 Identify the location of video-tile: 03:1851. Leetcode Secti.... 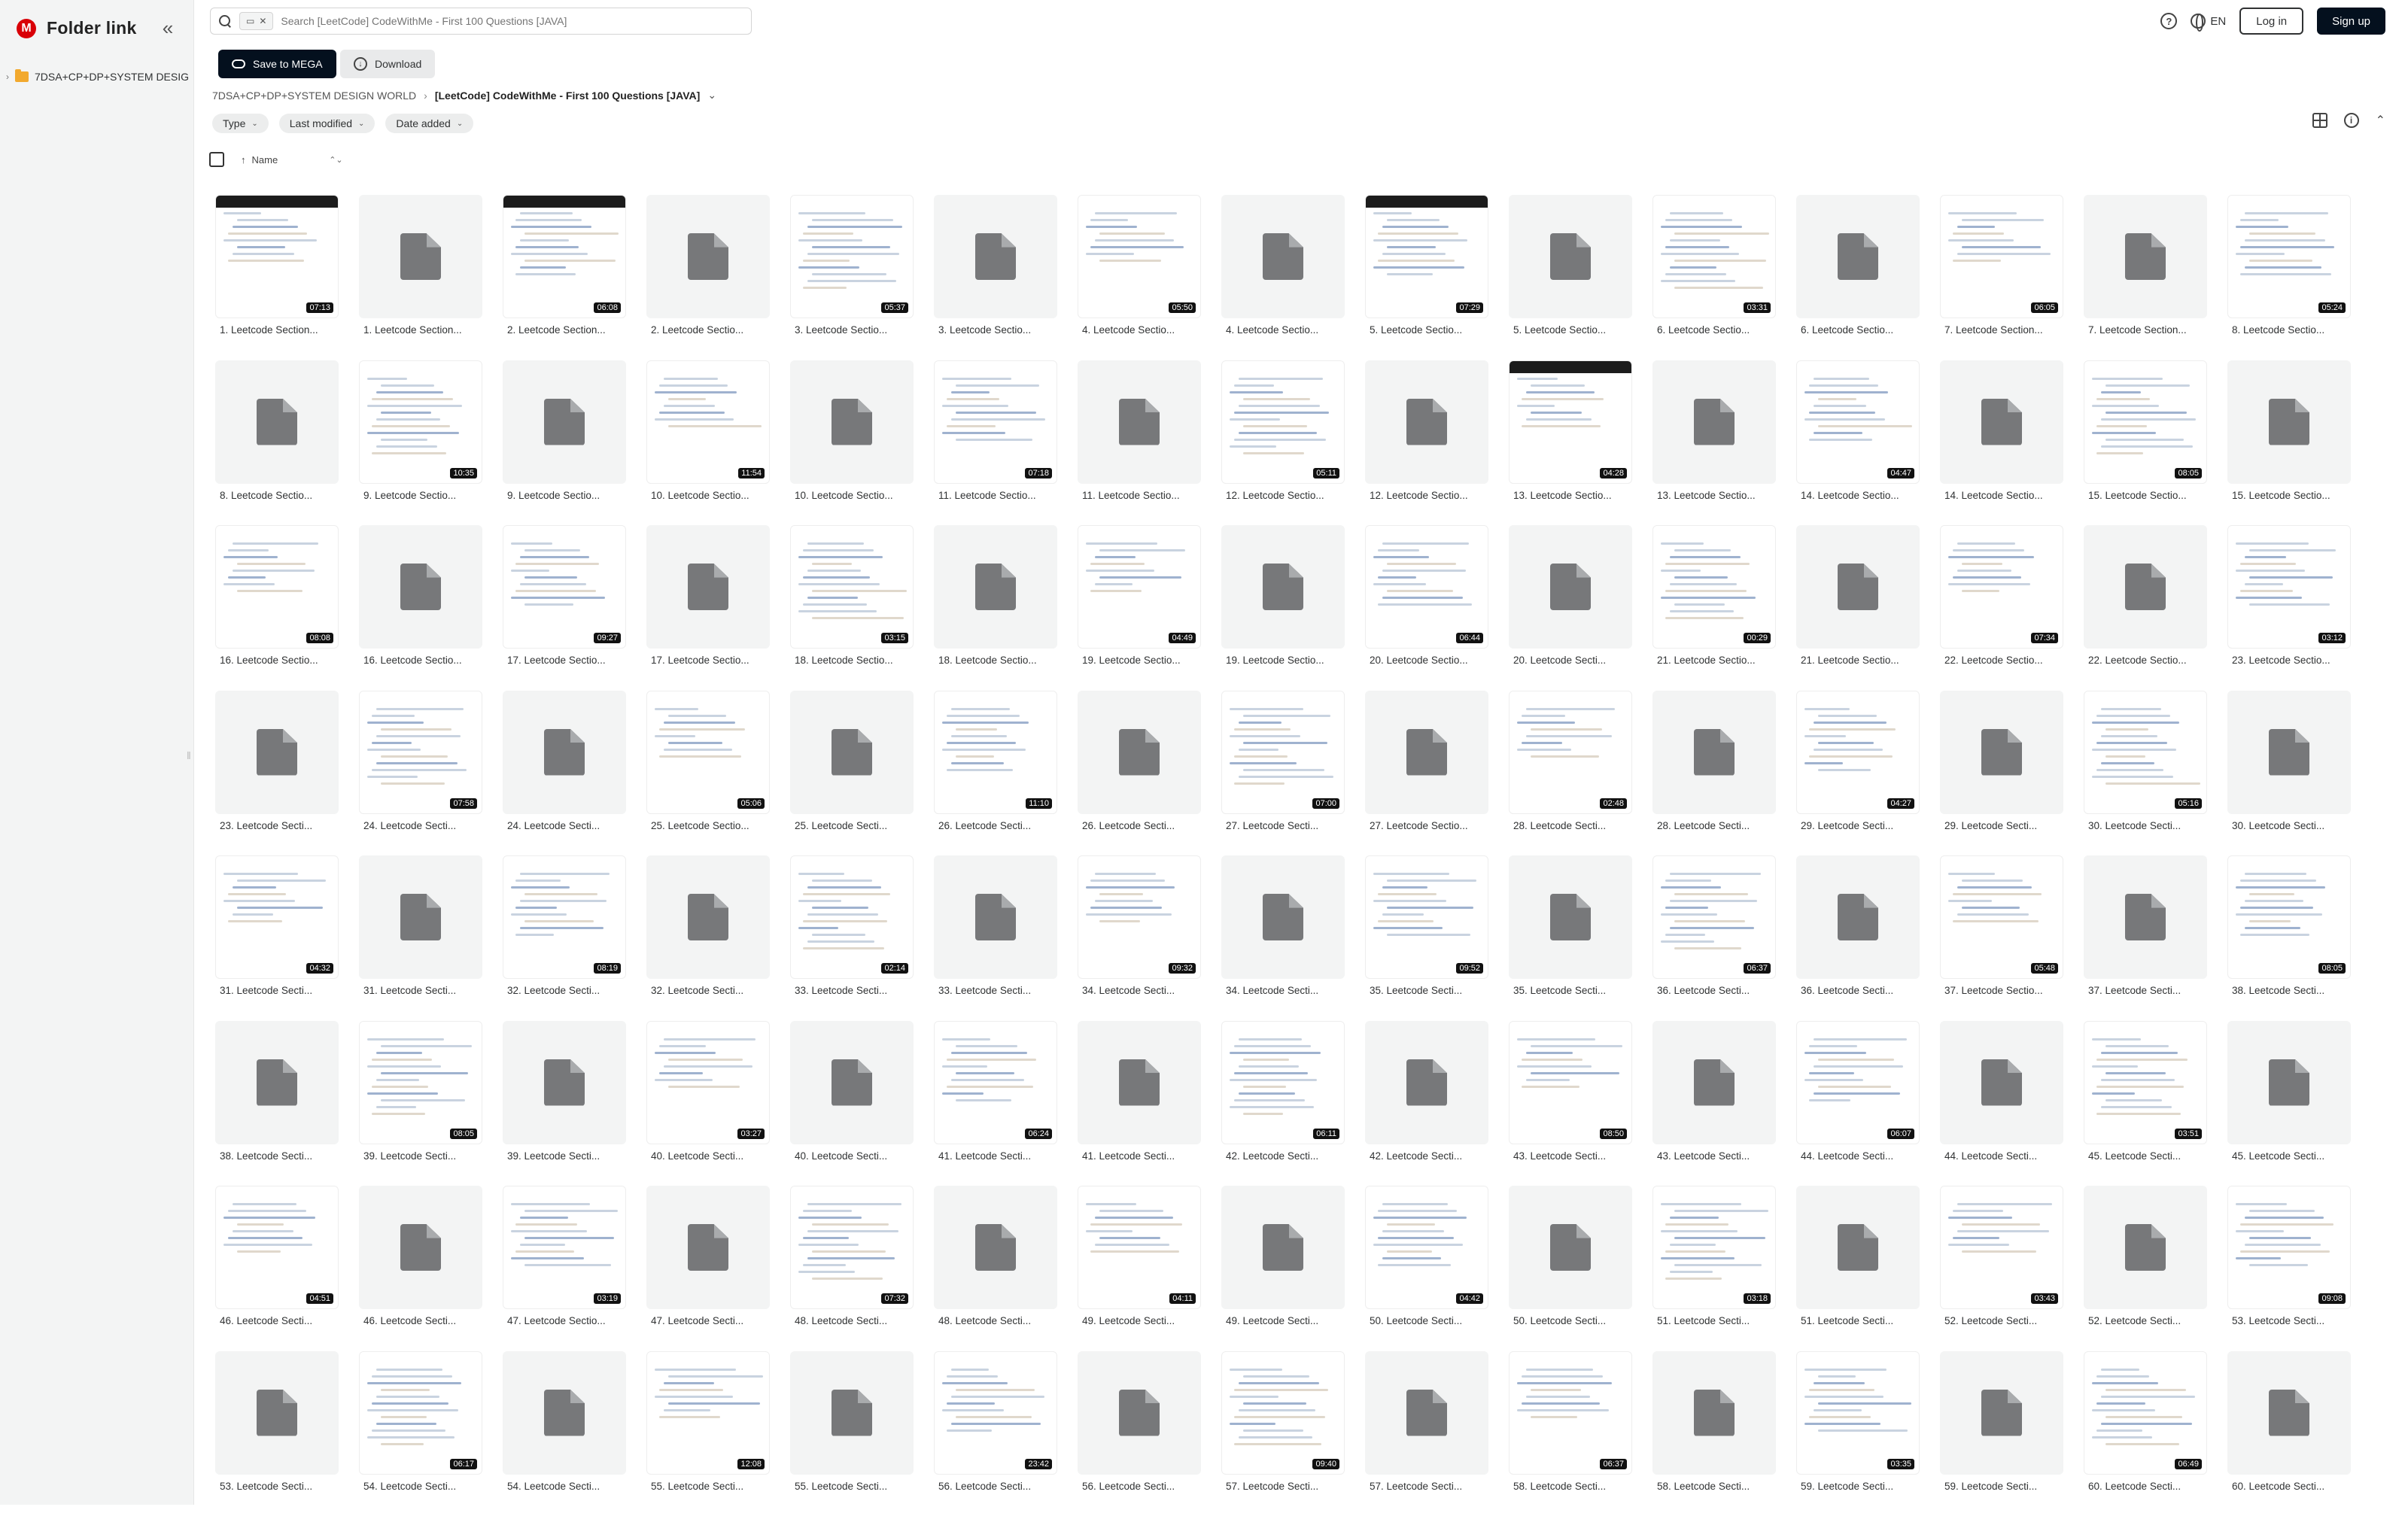
(1714, 1268).